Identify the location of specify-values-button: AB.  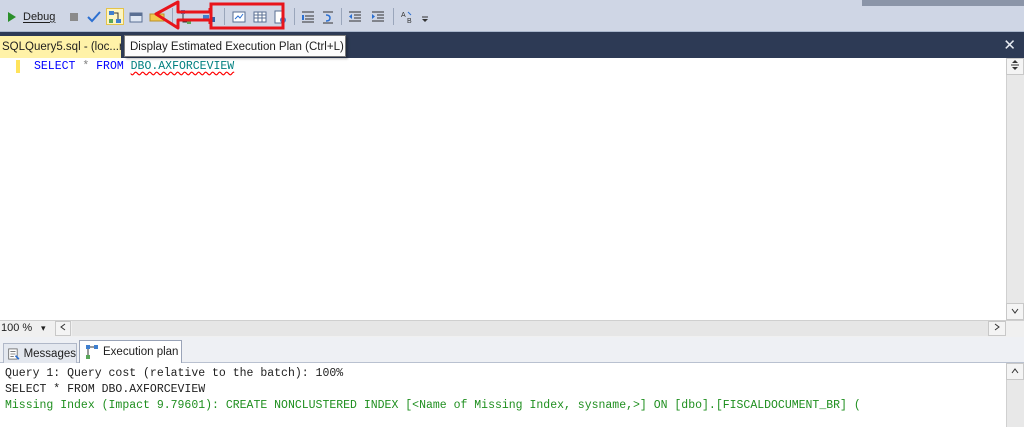
(408, 16).